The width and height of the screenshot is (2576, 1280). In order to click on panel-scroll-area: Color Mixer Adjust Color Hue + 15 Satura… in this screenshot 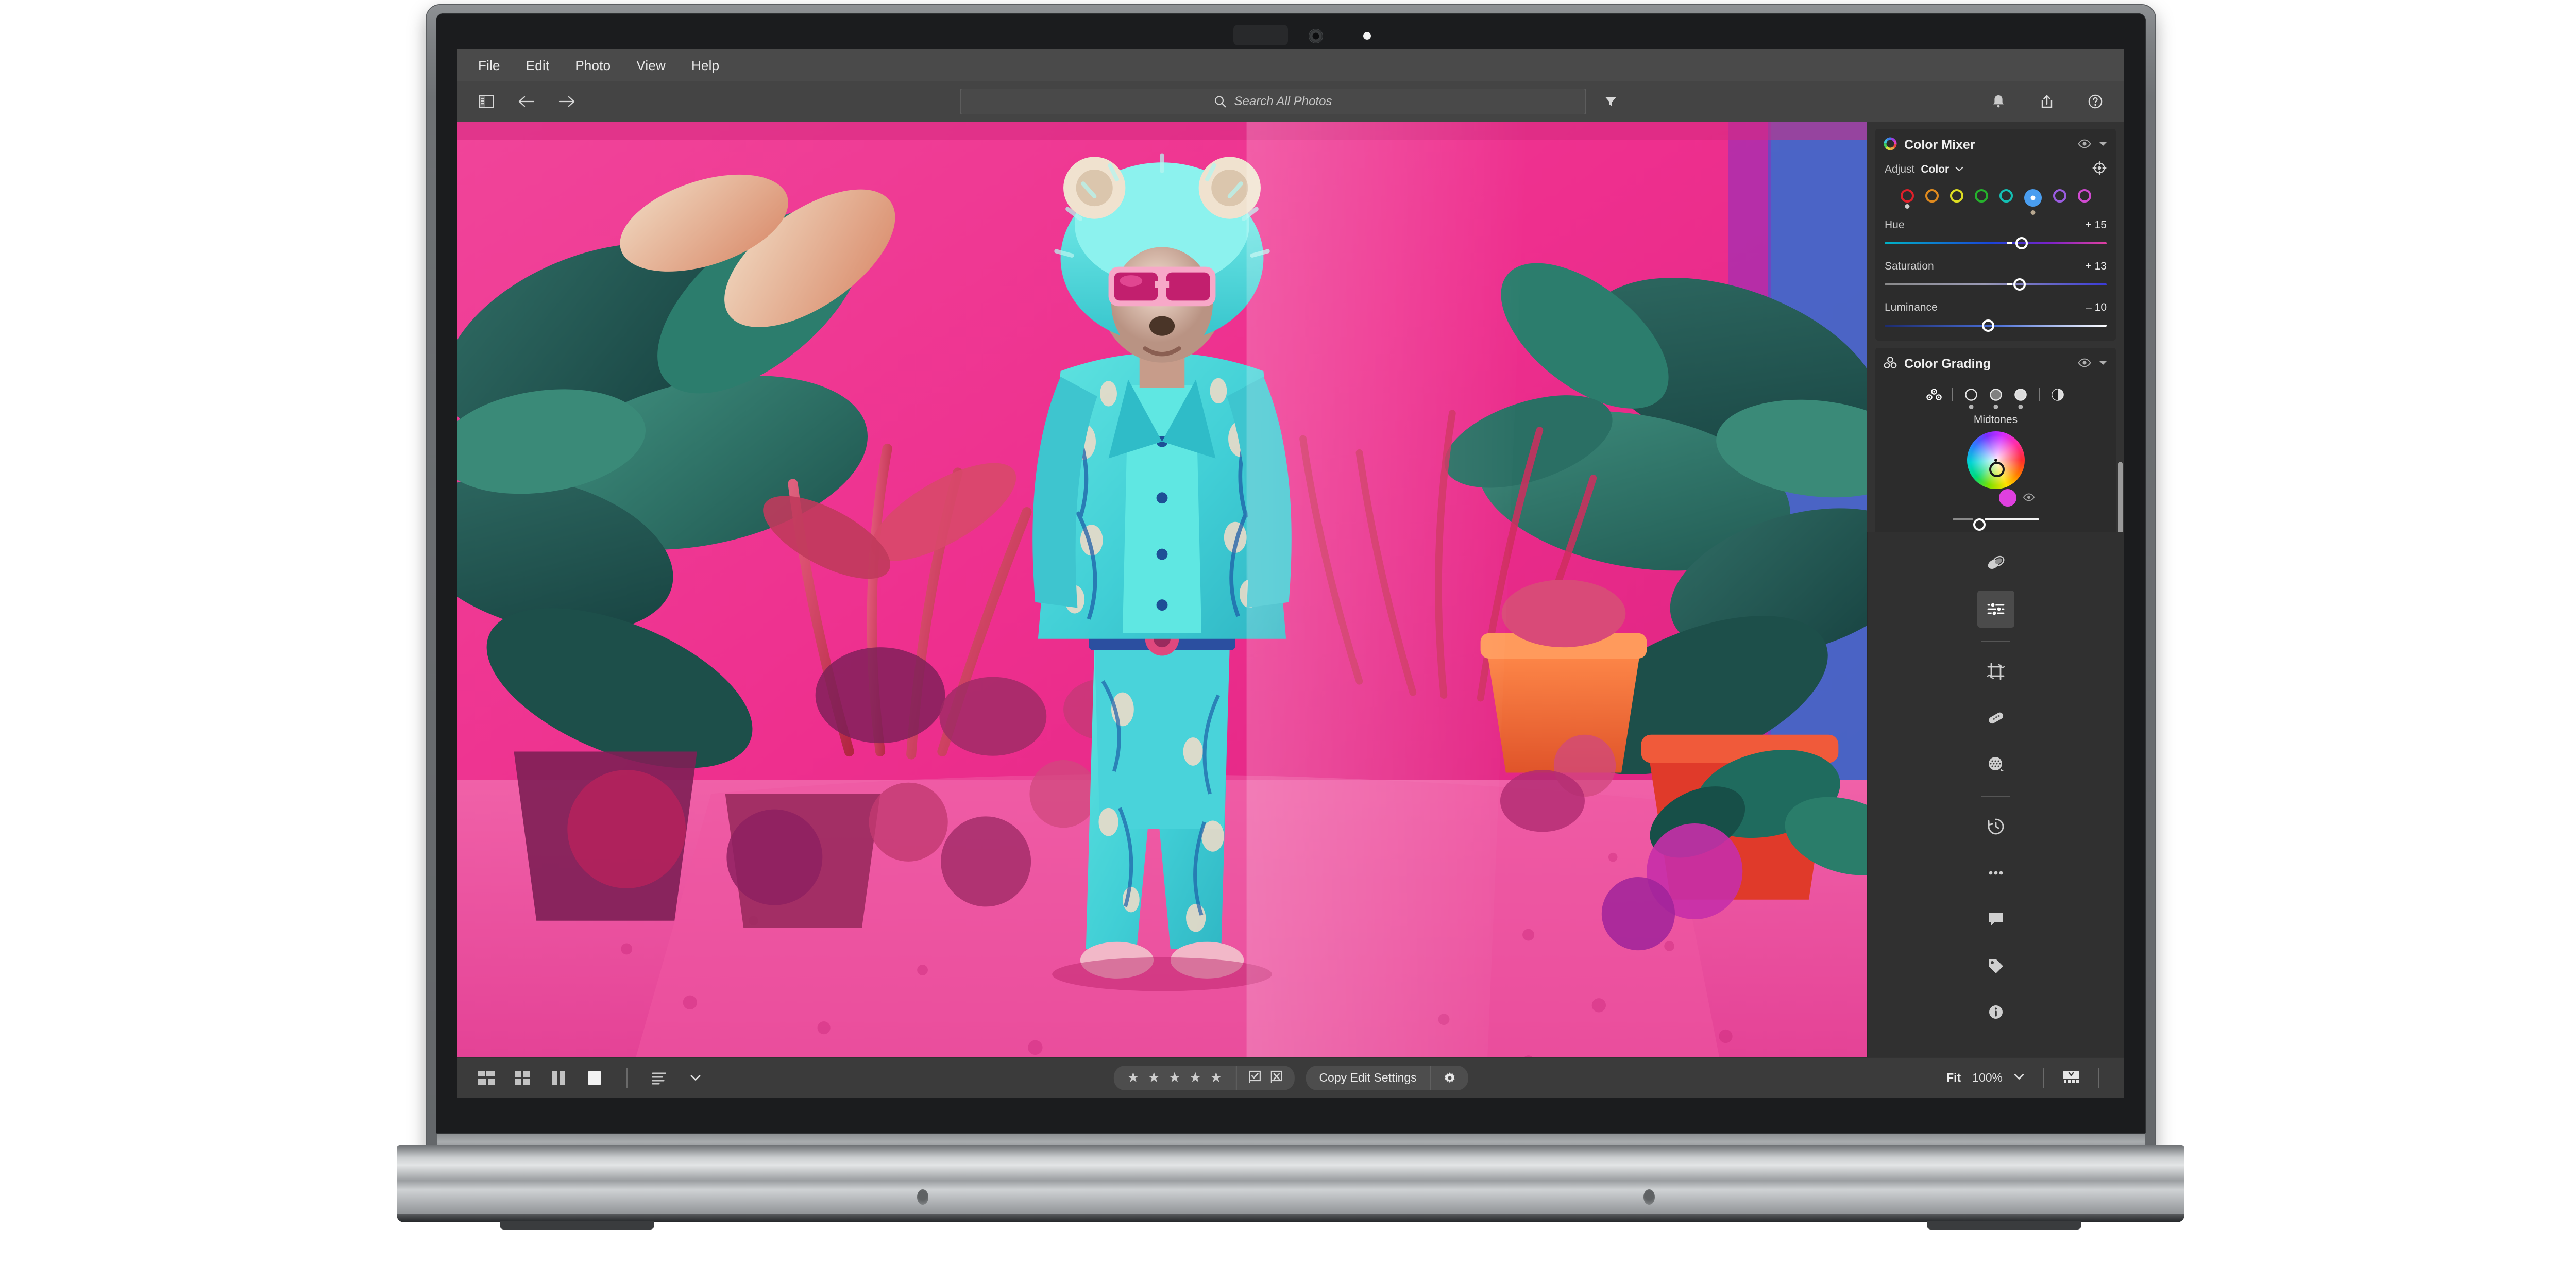, I will do `click(1995, 327)`.